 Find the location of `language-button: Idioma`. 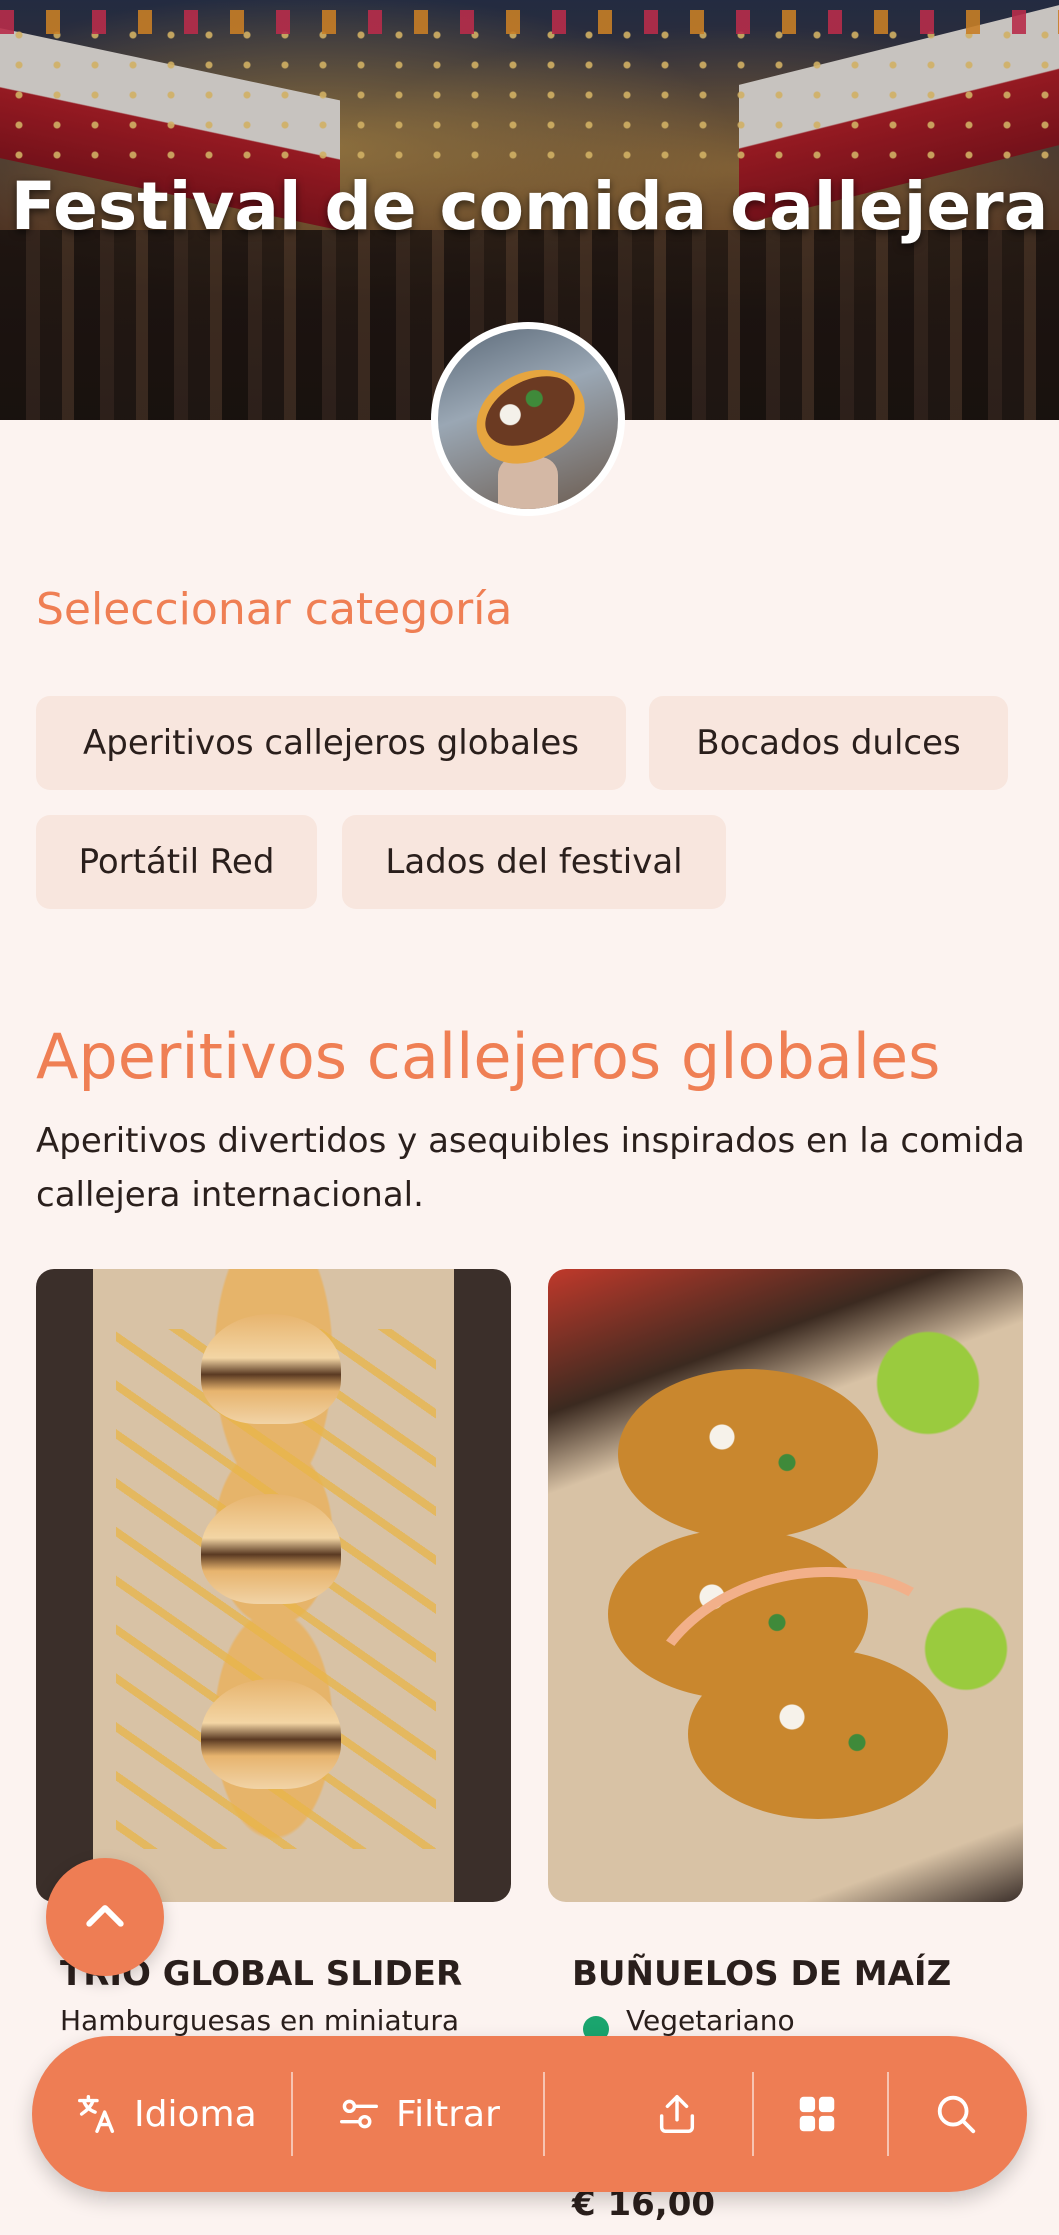

language-button: Idioma is located at coordinates (165, 2114).